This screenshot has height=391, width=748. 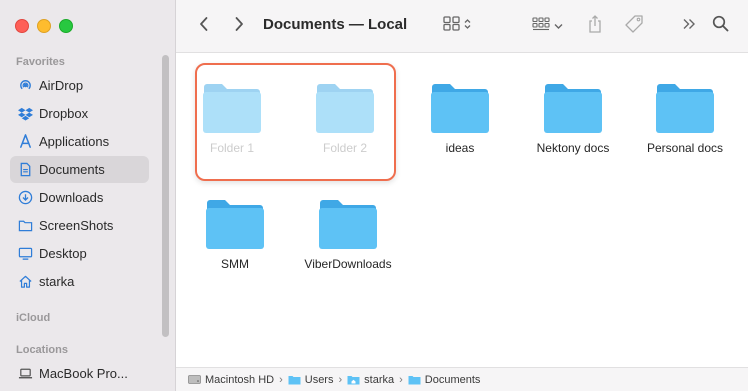 I want to click on folder-name: Folder 1, so click(x=232, y=148).